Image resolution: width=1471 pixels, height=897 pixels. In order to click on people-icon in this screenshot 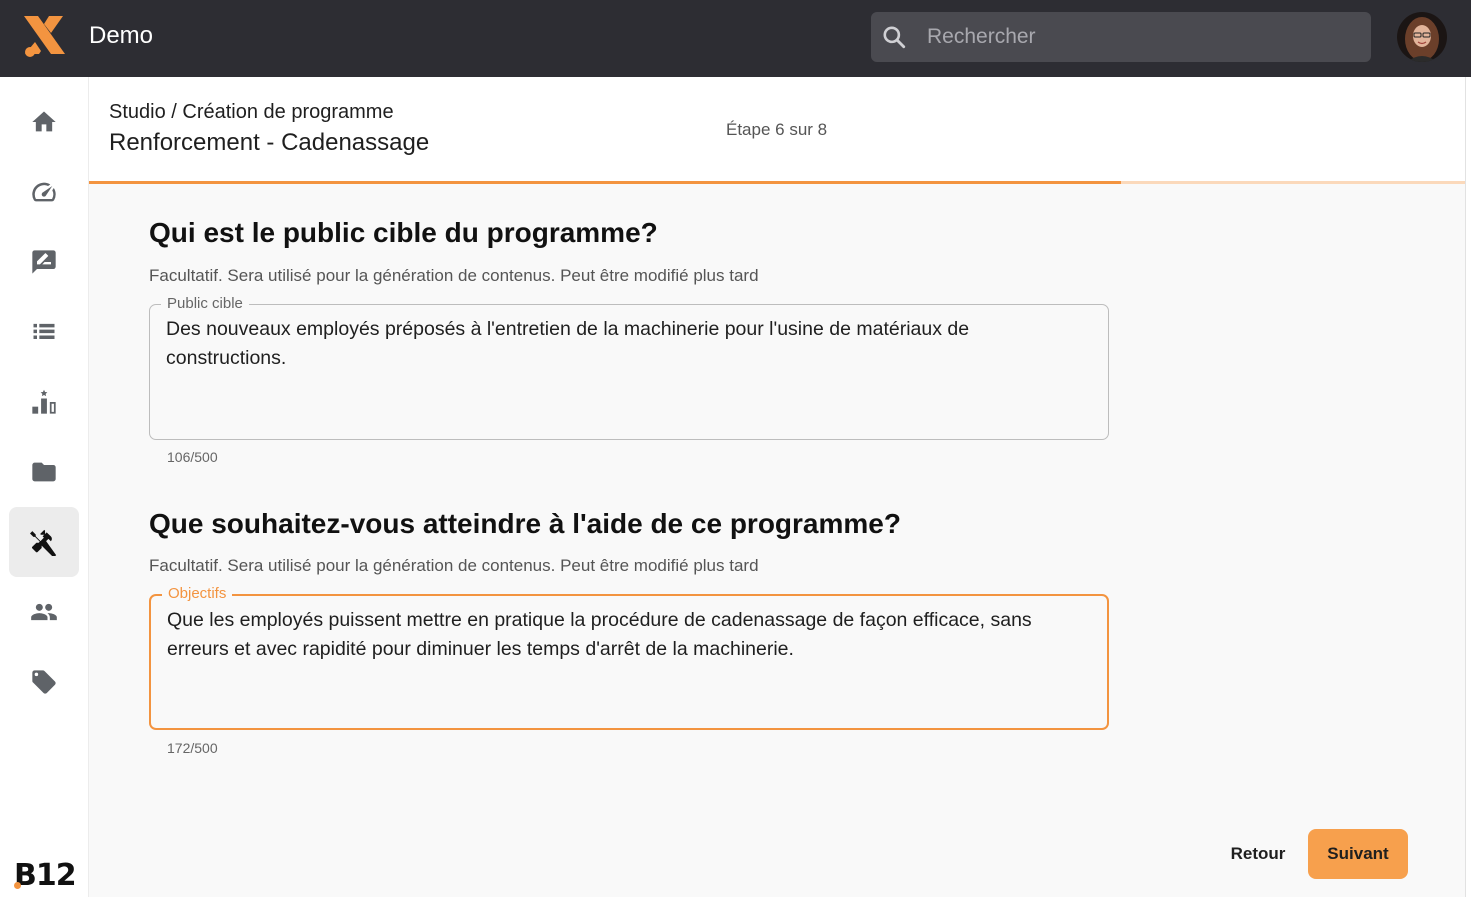, I will do `click(44, 612)`.